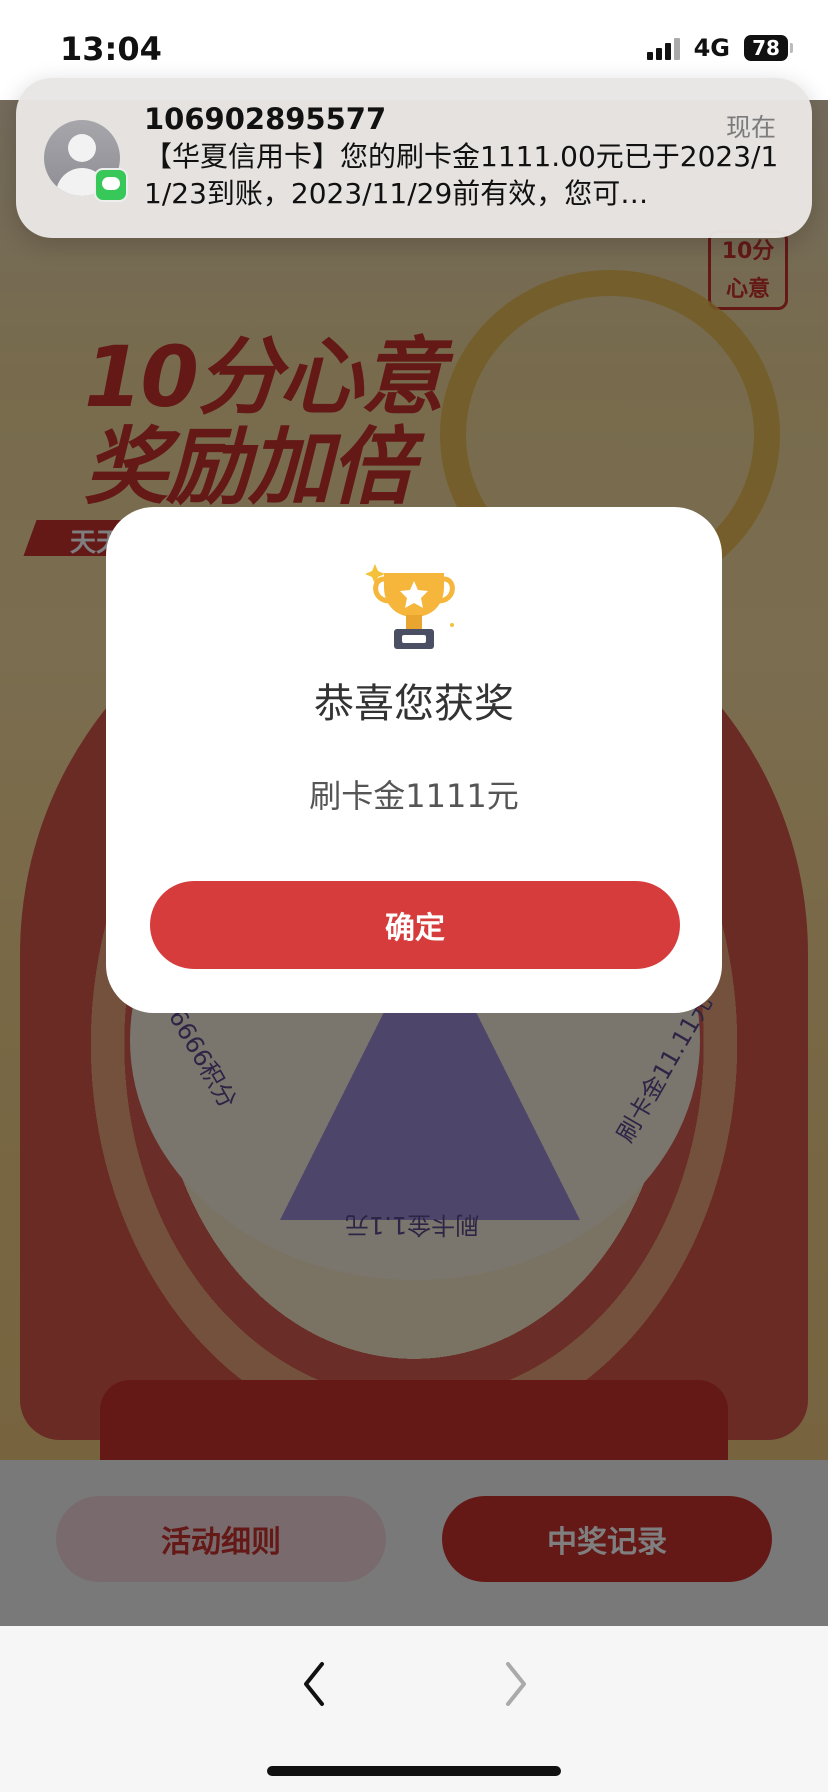 Image resolution: width=828 pixels, height=1792 pixels. I want to click on status-indicators: 4G 78, so click(719, 48).